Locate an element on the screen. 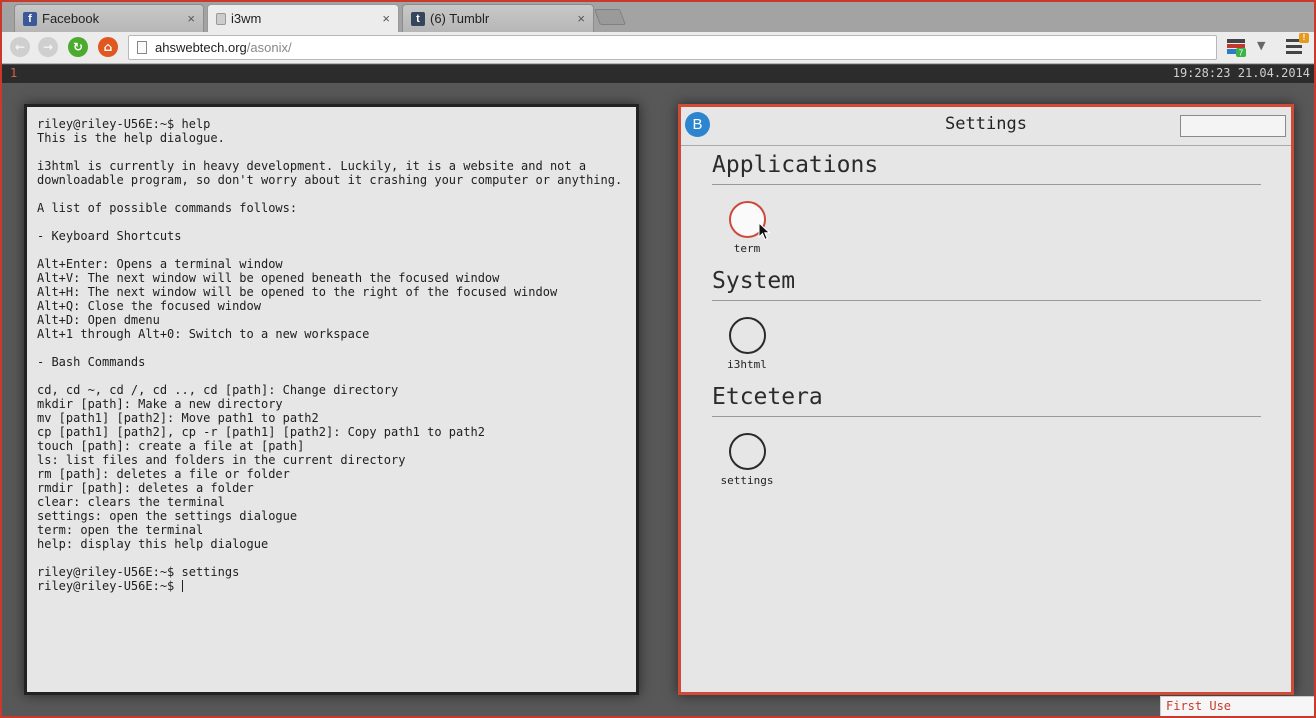  settings-header: B Settings is located at coordinates (986, 126).